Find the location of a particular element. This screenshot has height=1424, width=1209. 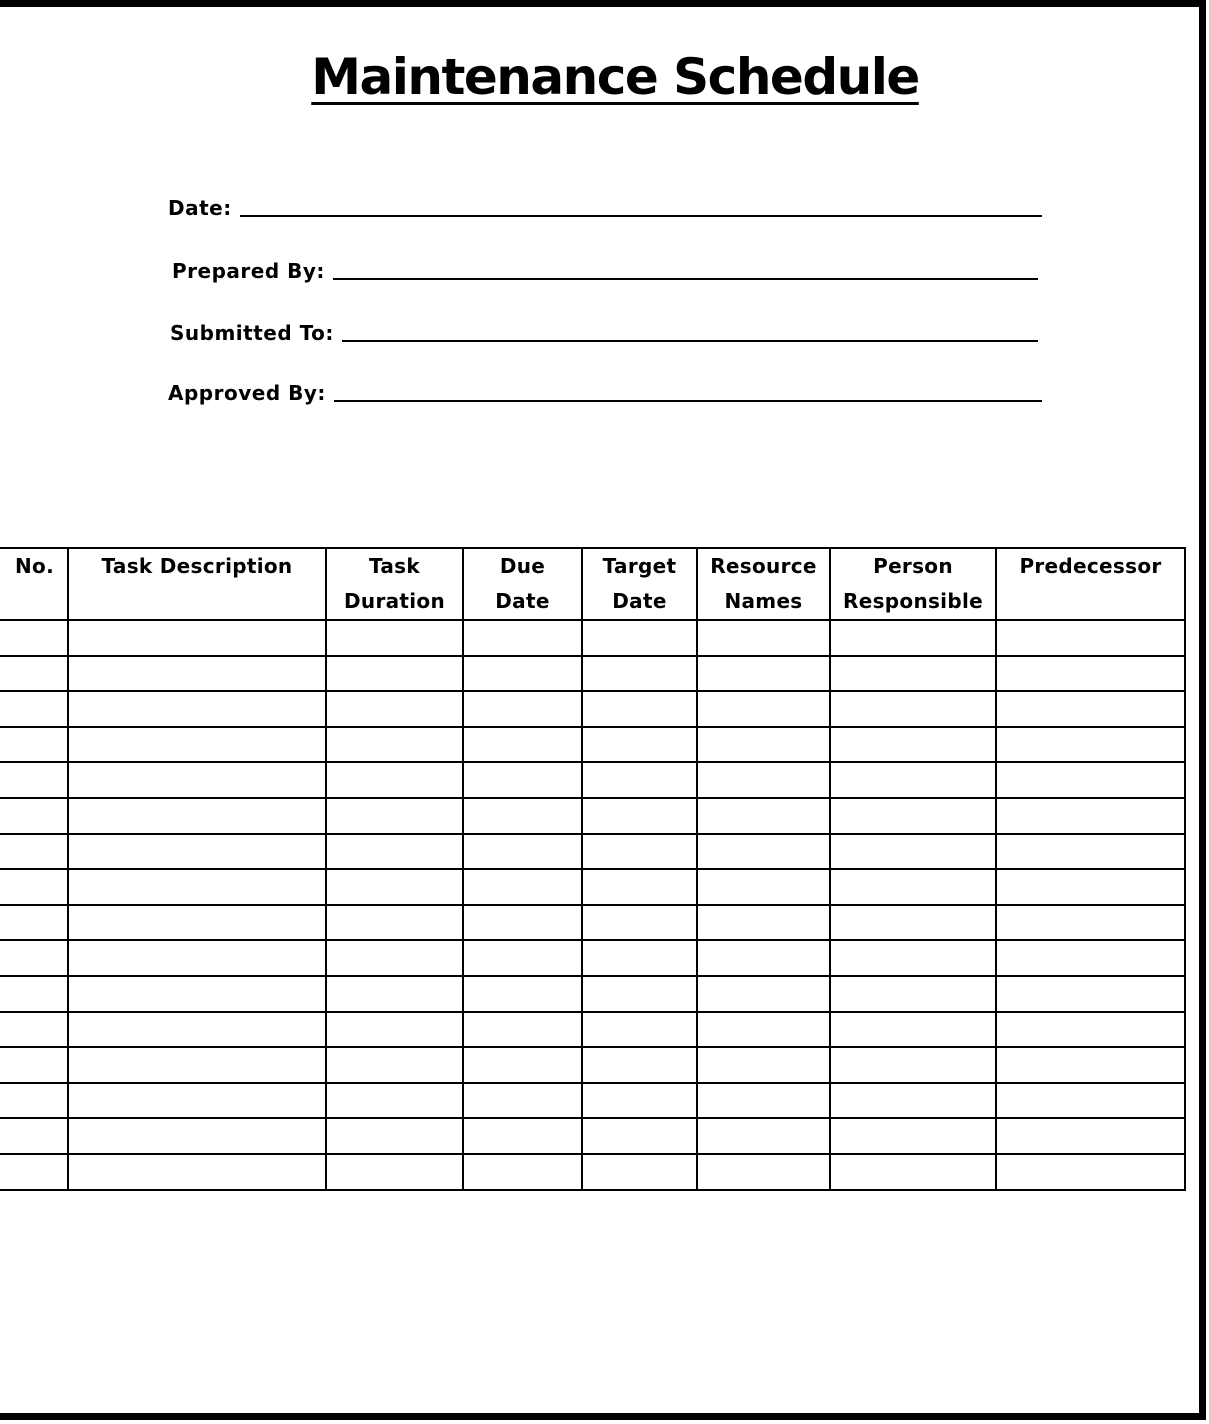

date-input-line is located at coordinates (640, 216).